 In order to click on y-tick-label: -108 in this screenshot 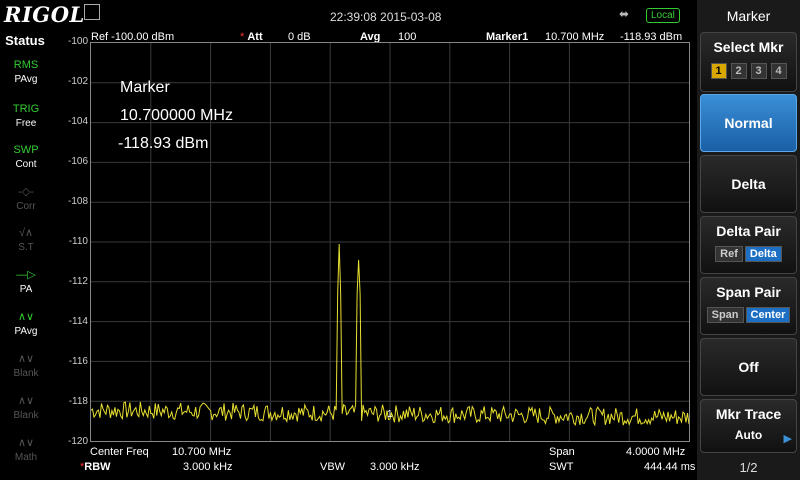, I will do `click(77, 201)`.